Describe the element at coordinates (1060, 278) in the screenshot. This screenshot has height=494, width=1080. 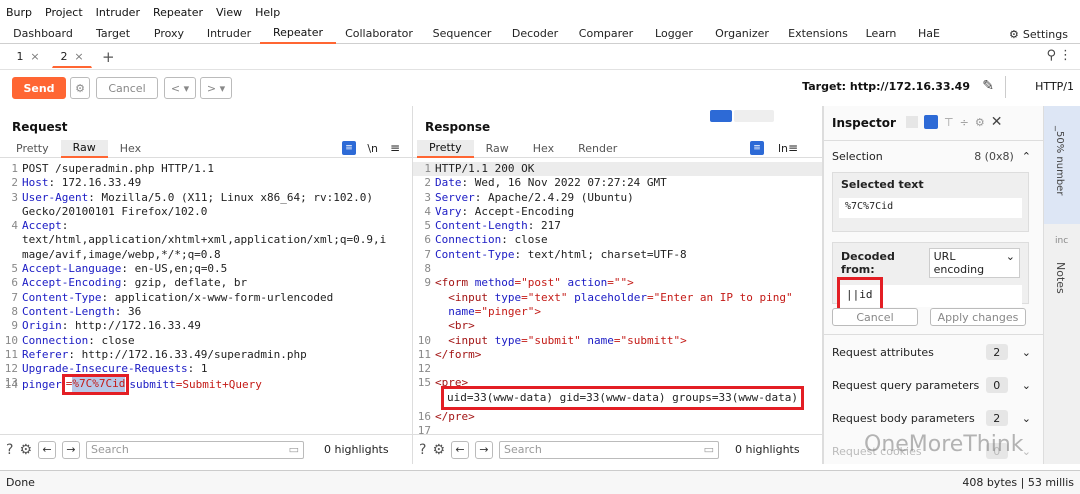
I see `sidebar-notes-tab: Notes` at that location.